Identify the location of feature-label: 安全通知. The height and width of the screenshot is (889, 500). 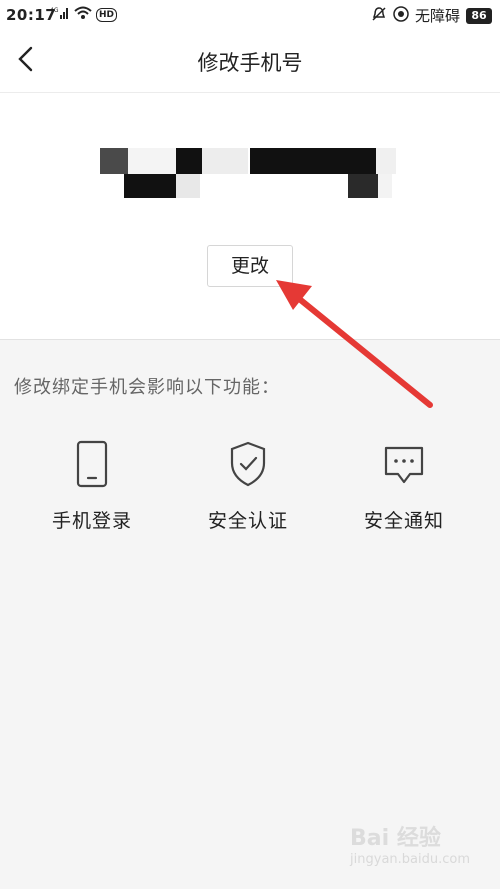
(403, 521).